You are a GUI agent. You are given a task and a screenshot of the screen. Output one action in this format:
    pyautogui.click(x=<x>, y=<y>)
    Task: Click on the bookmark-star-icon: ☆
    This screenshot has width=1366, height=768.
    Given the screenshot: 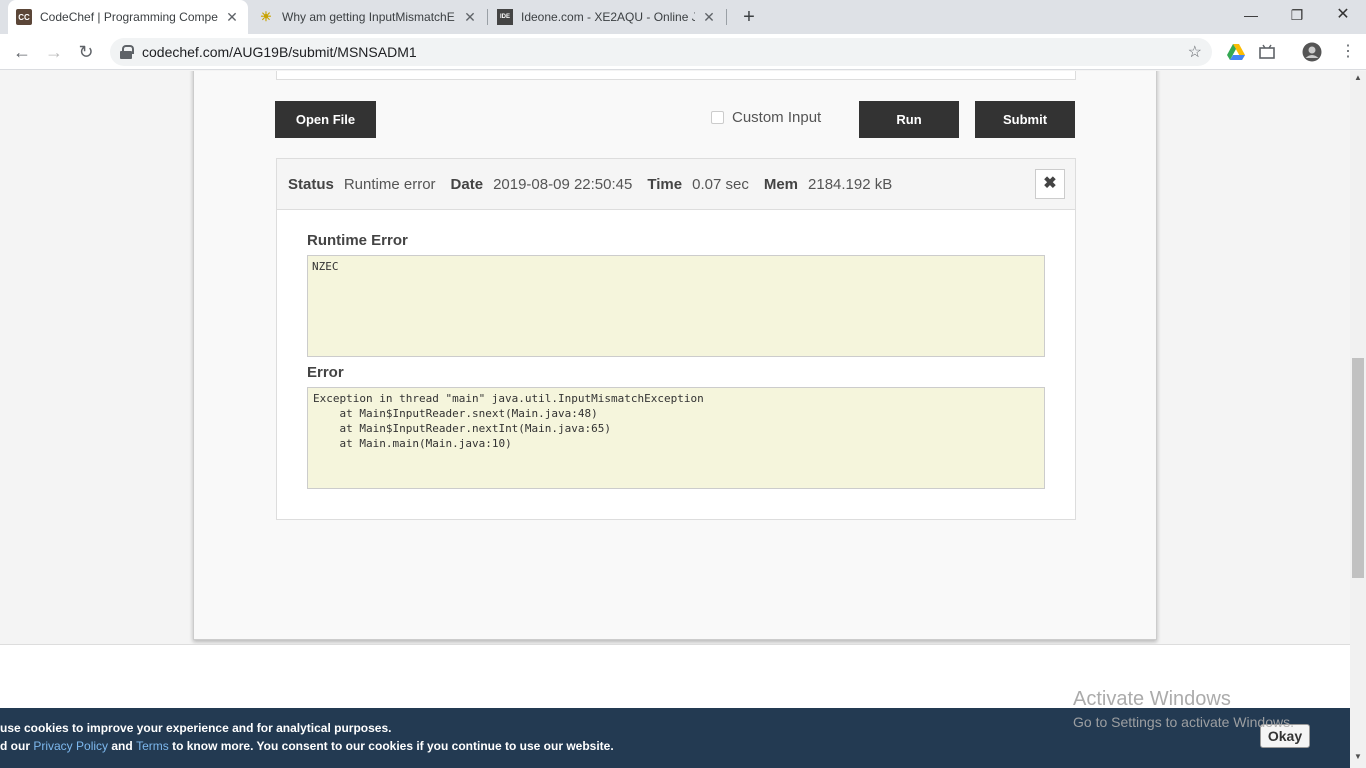 What is the action you would take?
    pyautogui.click(x=1195, y=52)
    